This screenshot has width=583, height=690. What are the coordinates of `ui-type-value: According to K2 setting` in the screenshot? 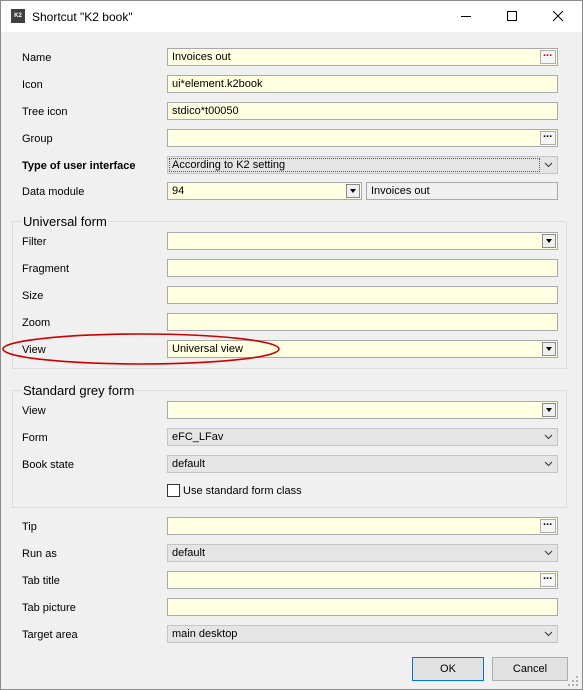 It's located at (229, 165).